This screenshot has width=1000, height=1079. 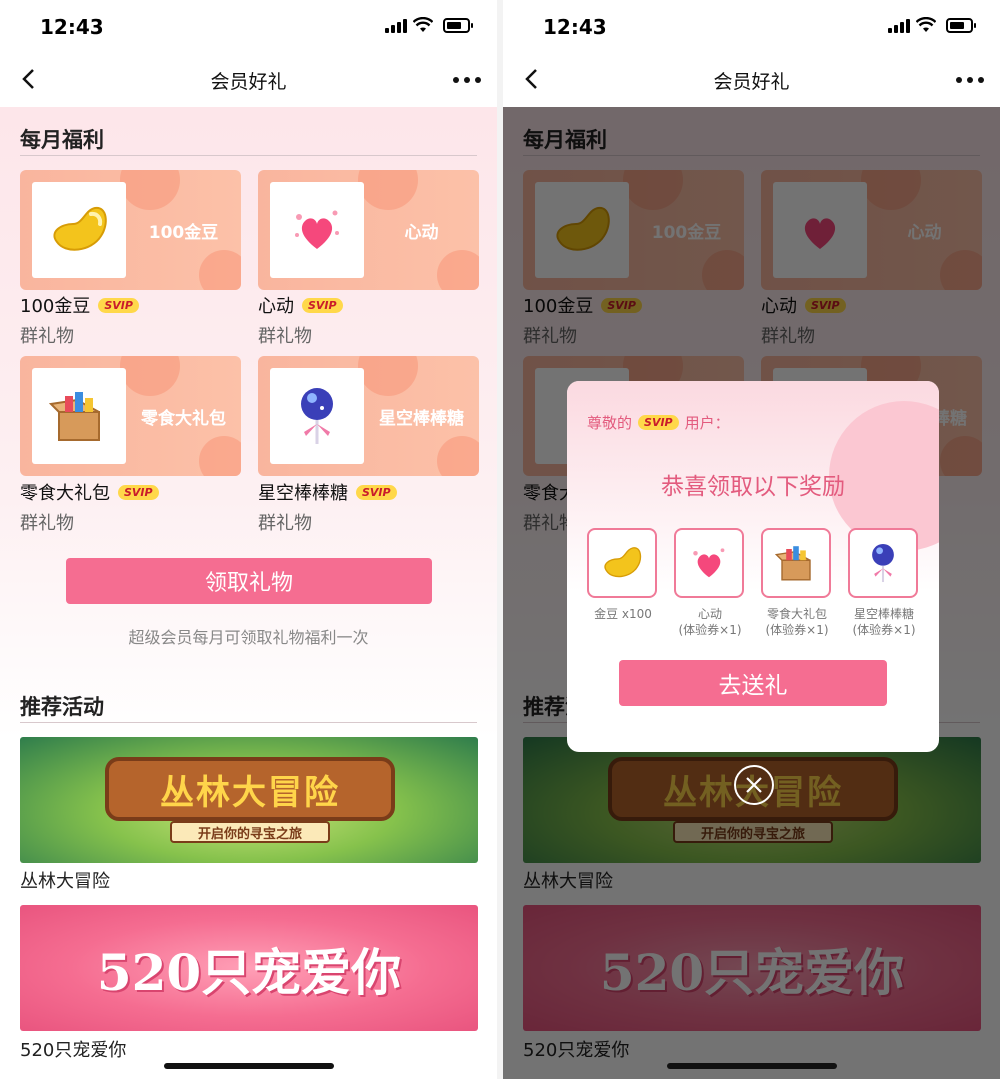 I want to click on banner-520-love: 520只宠爱你, so click(x=249, y=968).